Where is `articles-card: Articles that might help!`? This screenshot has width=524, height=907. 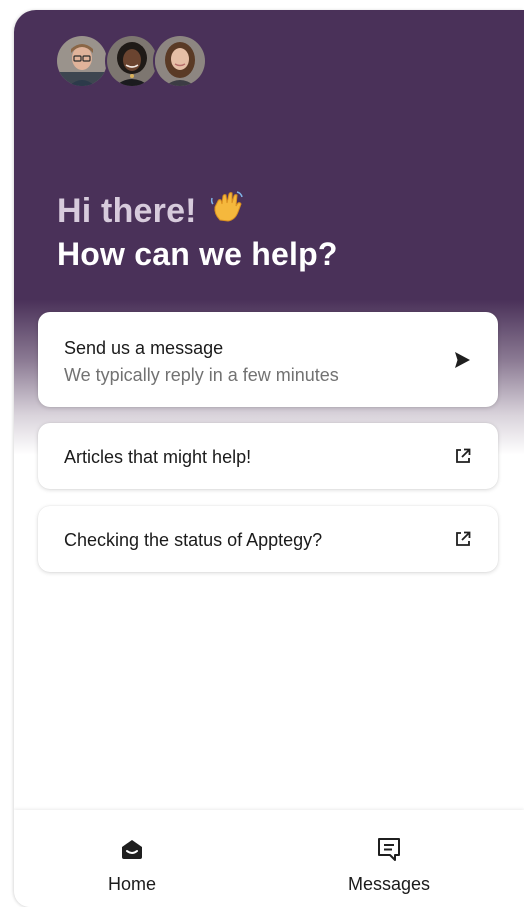 articles-card: Articles that might help! is located at coordinates (268, 456).